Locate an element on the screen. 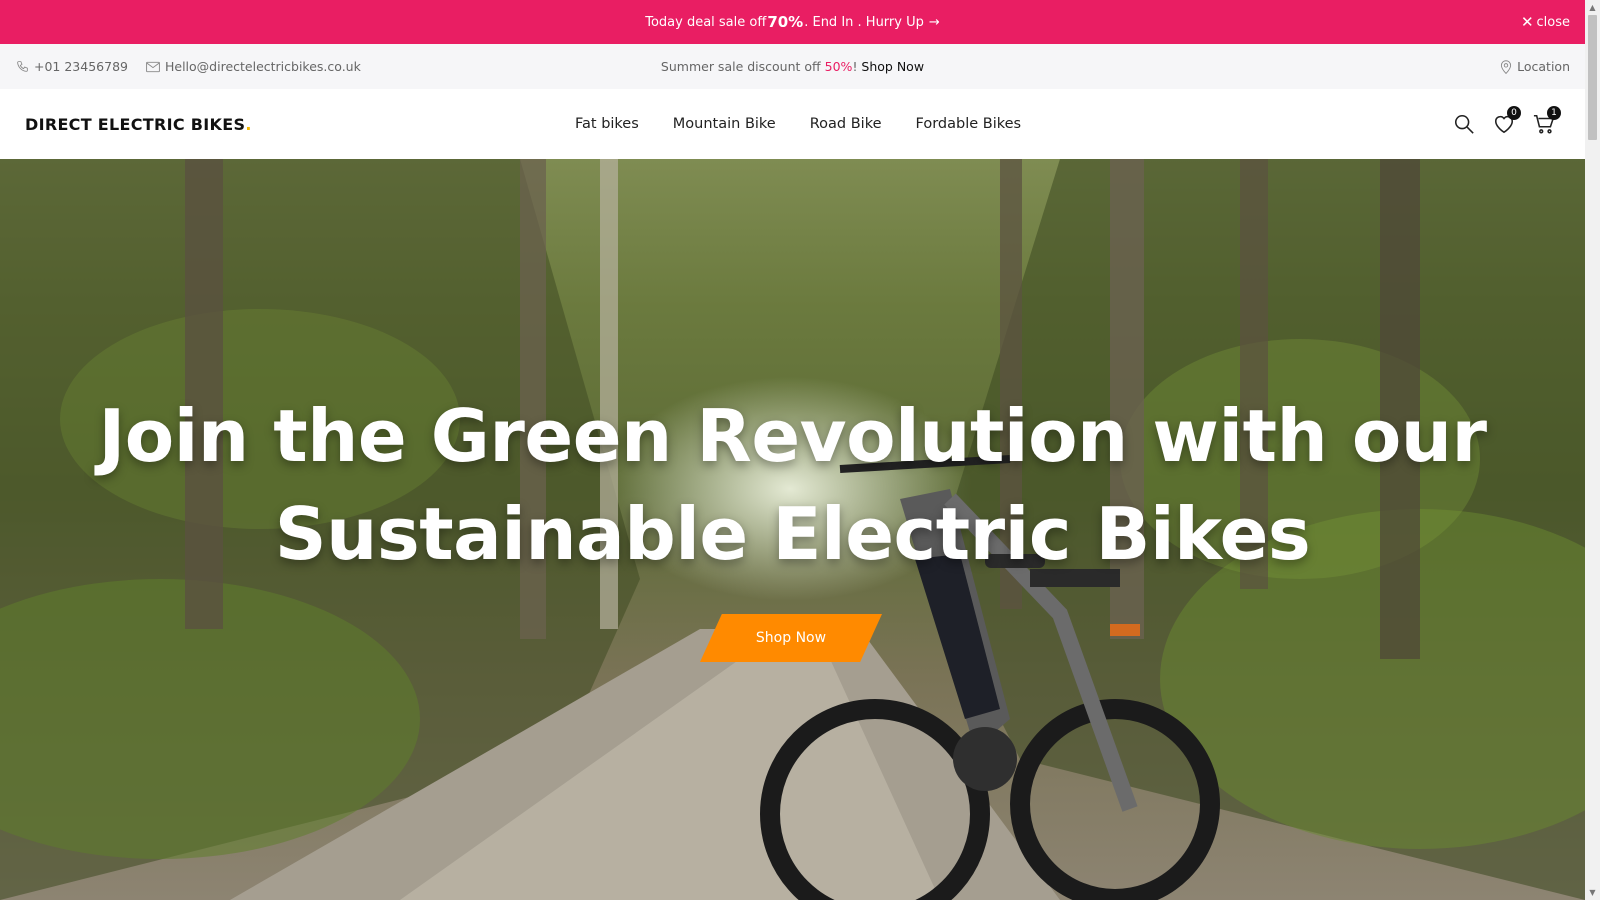  sale-text-before: Summer sale discount off is located at coordinates (742, 66).